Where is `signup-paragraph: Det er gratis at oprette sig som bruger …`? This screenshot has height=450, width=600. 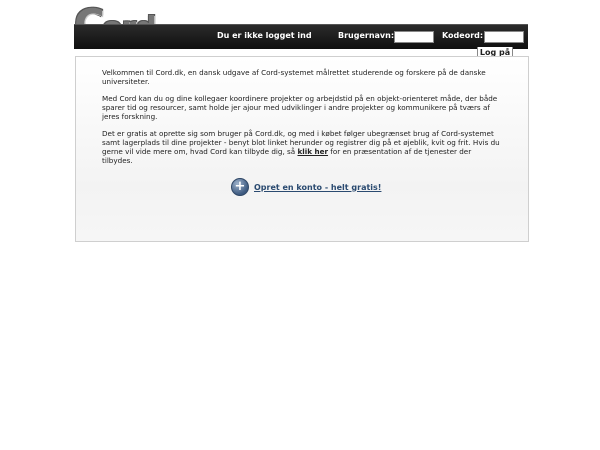
signup-paragraph: Det er gratis at oprette sig som bruger … is located at coordinates (302, 147).